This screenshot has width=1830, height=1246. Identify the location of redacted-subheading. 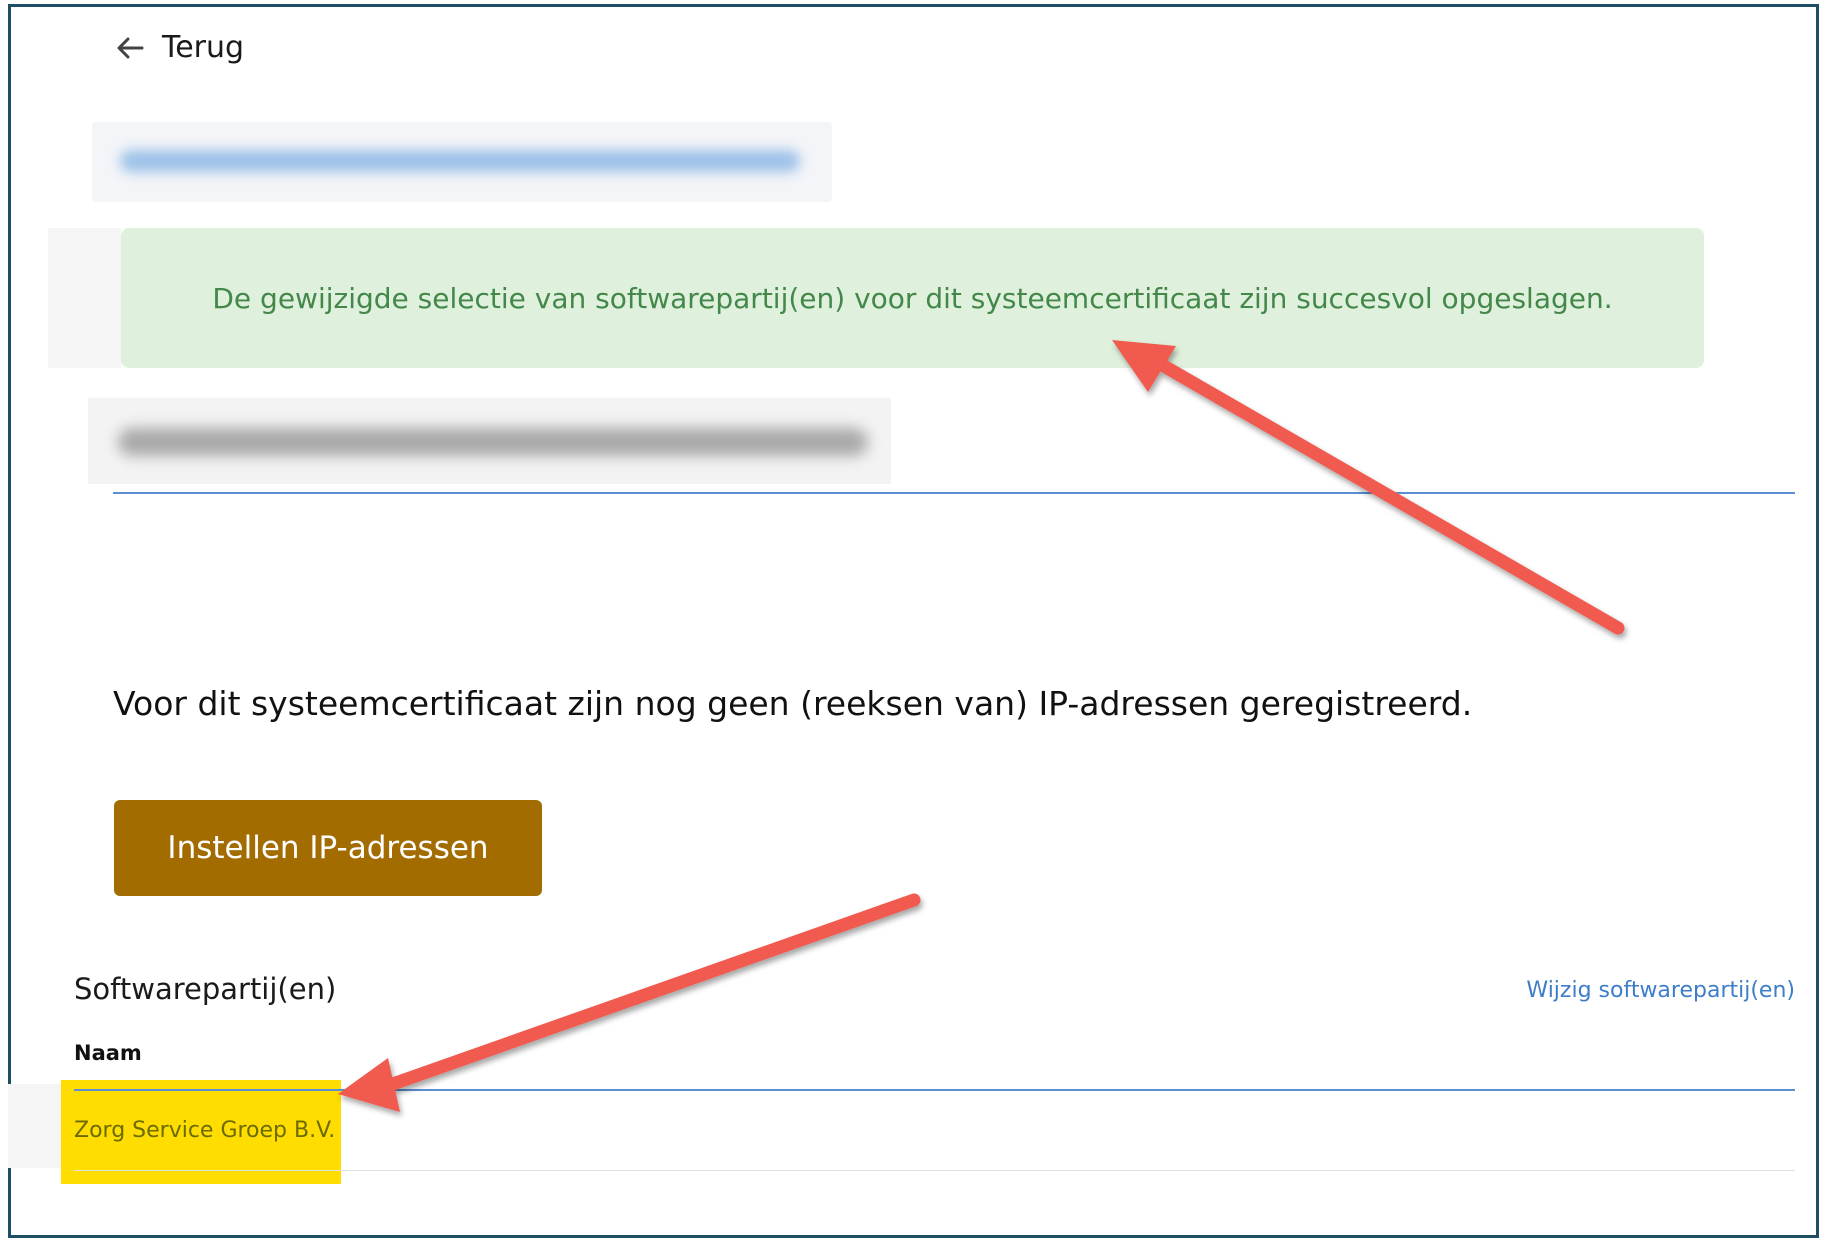
(489, 441).